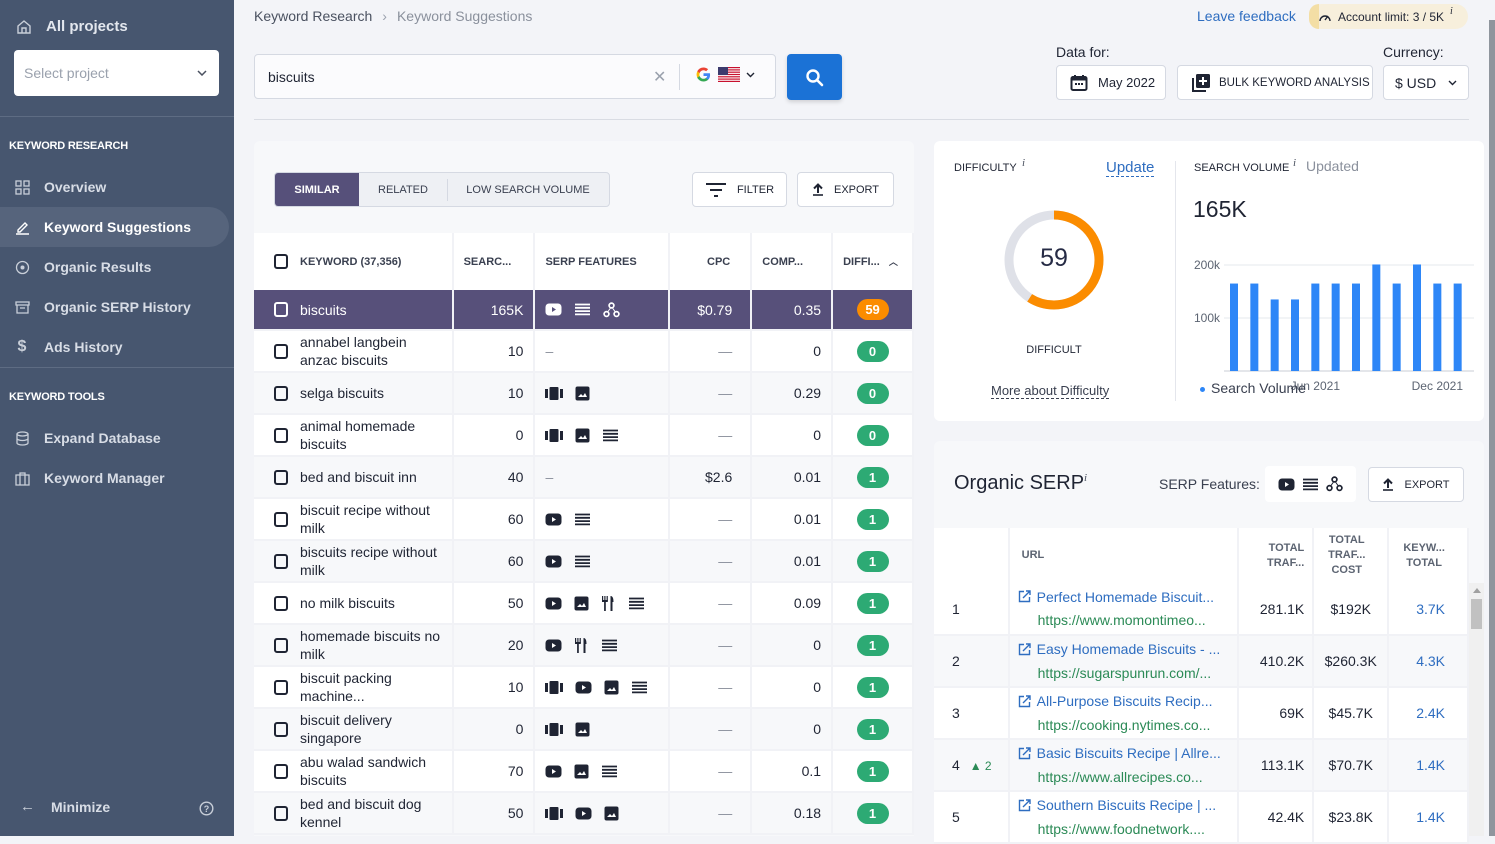  What do you see at coordinates (445, 76) in the screenshot?
I see `keyword-search-input` at bounding box center [445, 76].